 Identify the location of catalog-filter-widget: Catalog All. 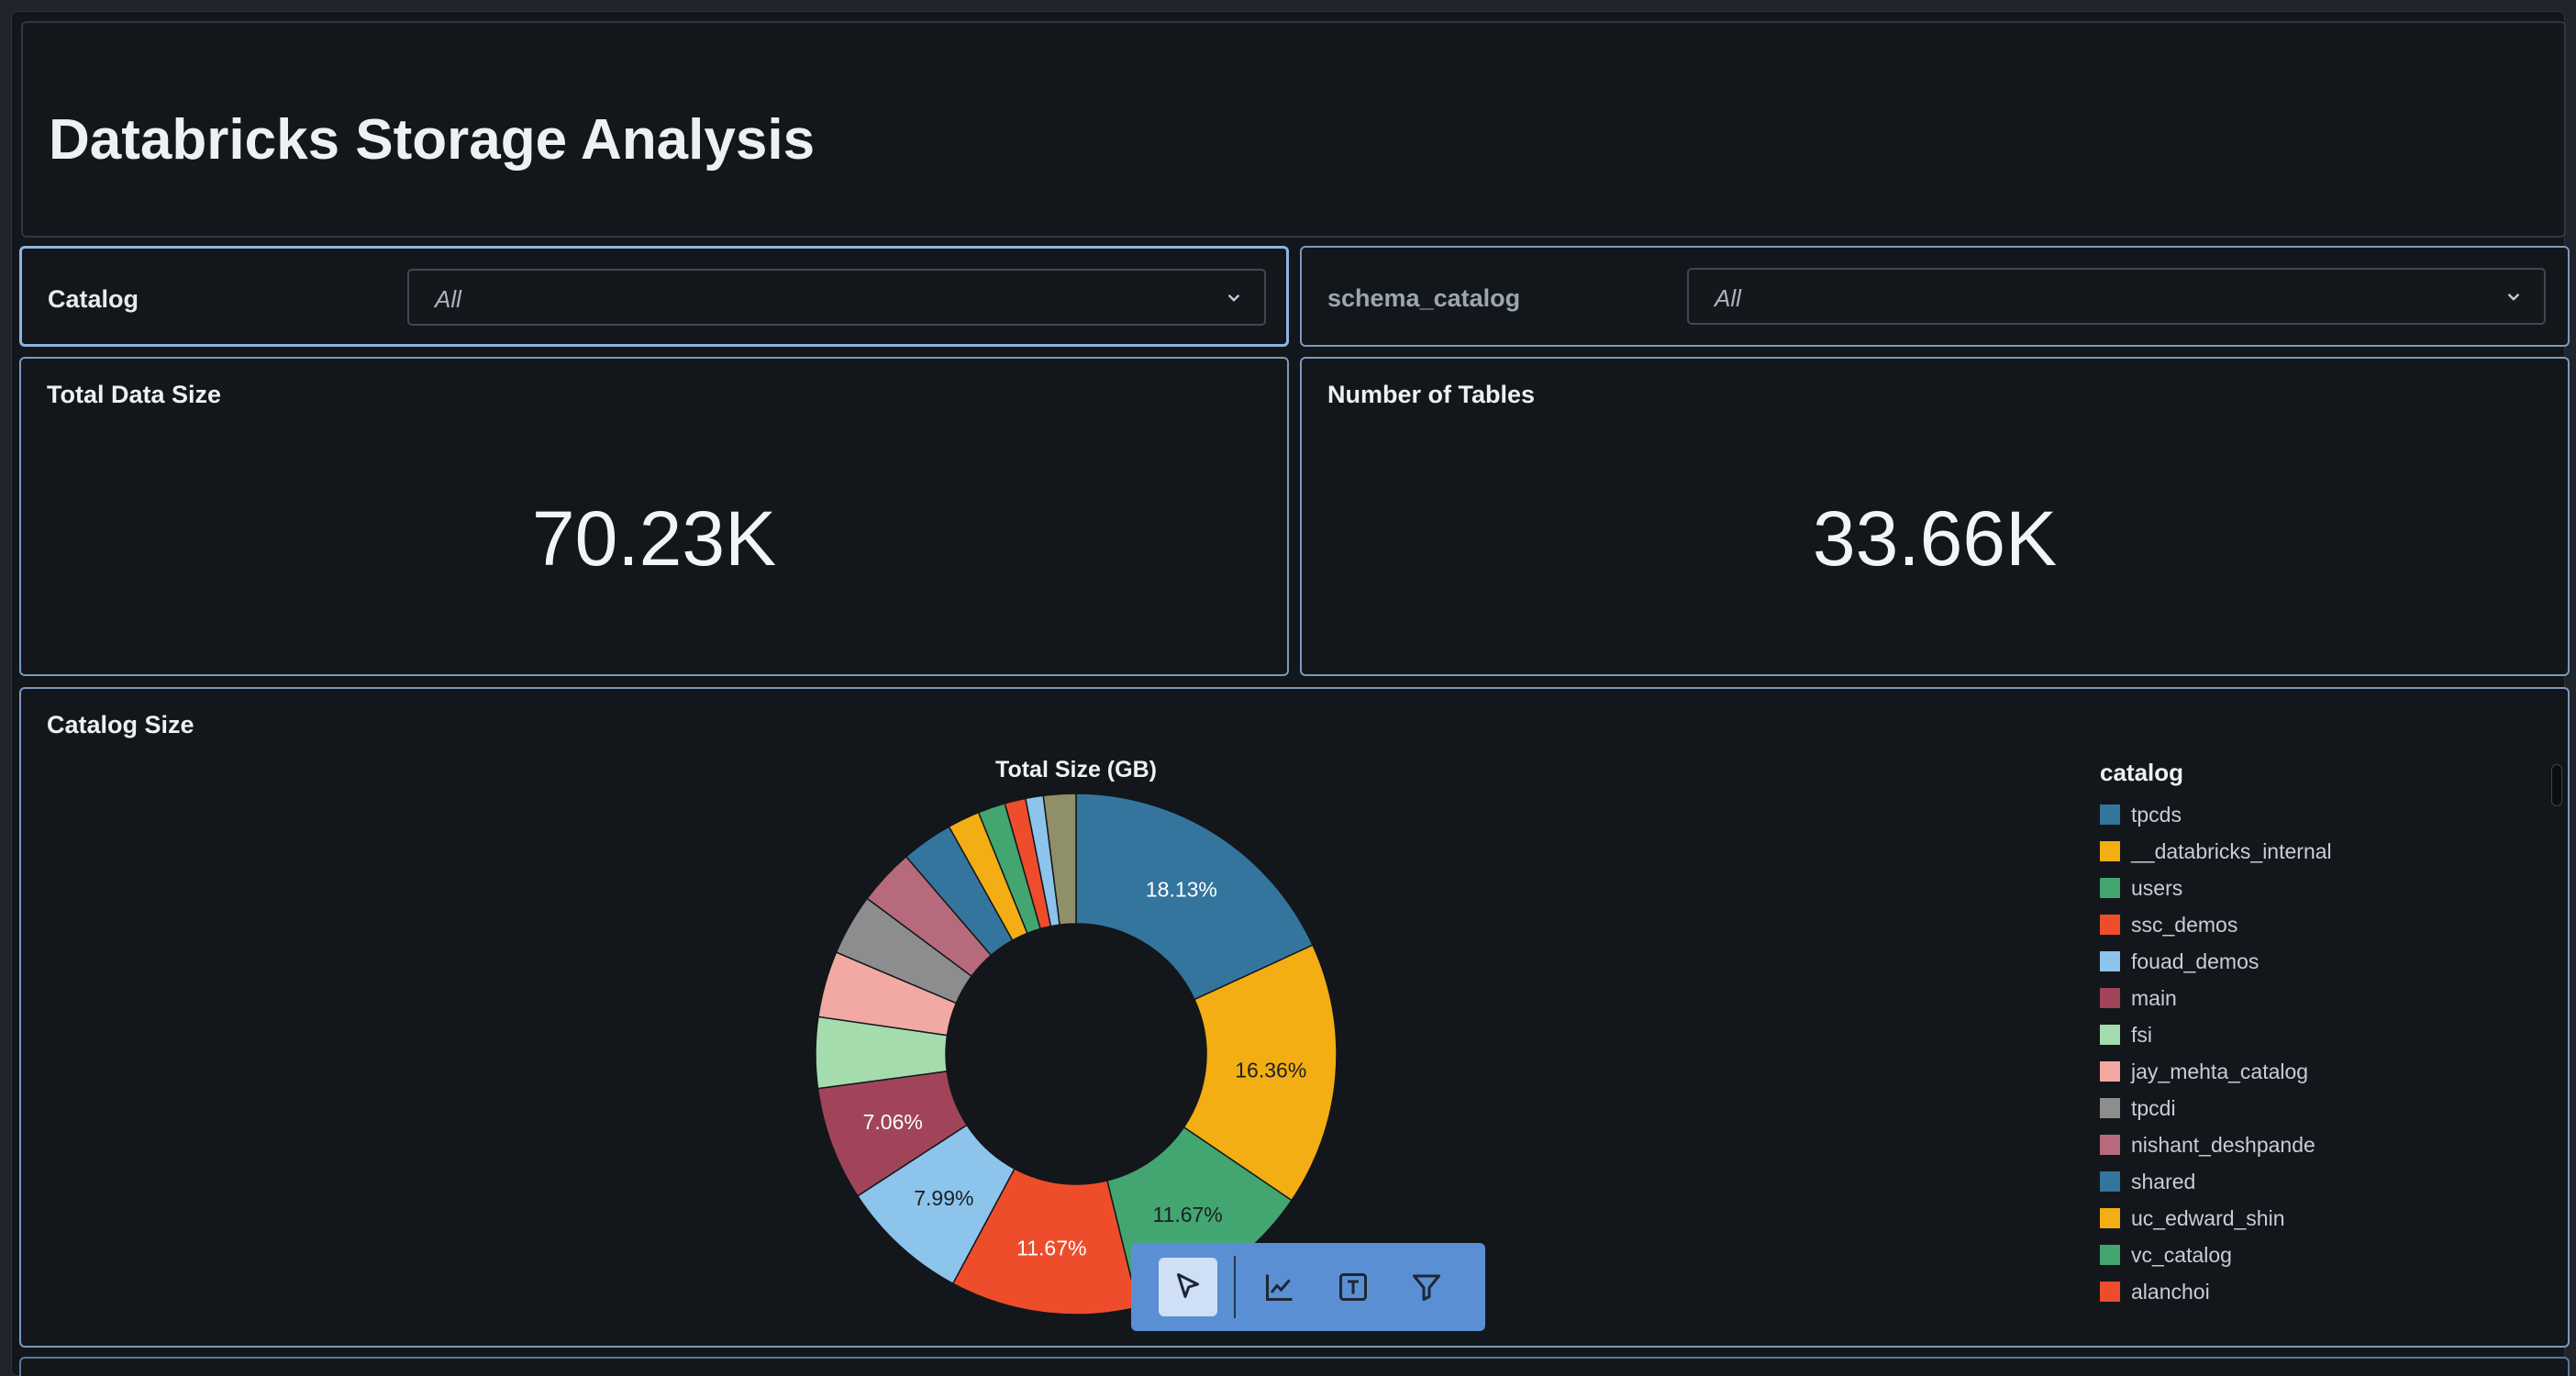
(654, 296).